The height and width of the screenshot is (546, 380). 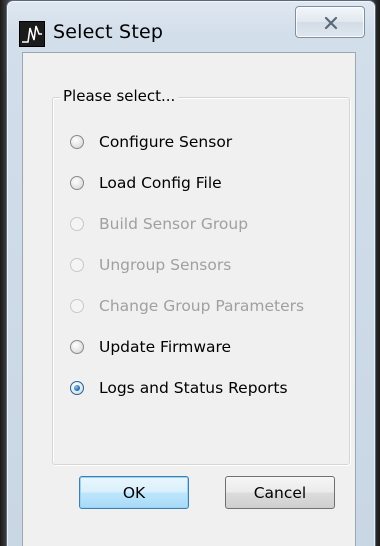 I want to click on cancel-button: Cancel, so click(x=280, y=492).